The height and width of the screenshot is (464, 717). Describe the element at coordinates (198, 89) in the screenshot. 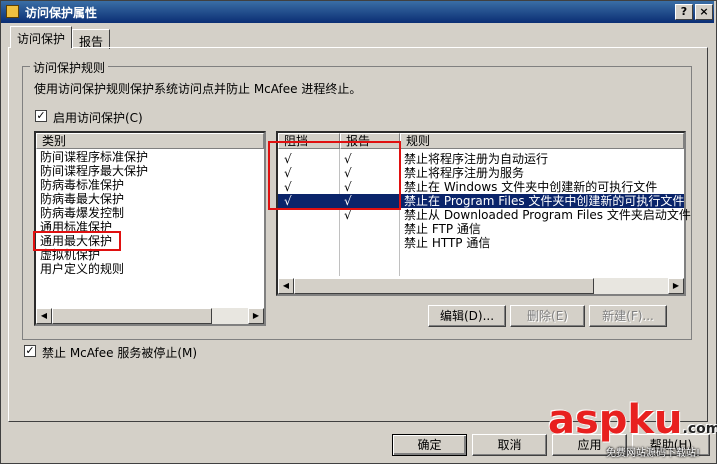

I see `group-description: 使用访问保护规则保护系统访问点并防止 McAfee 进程终止。` at that location.